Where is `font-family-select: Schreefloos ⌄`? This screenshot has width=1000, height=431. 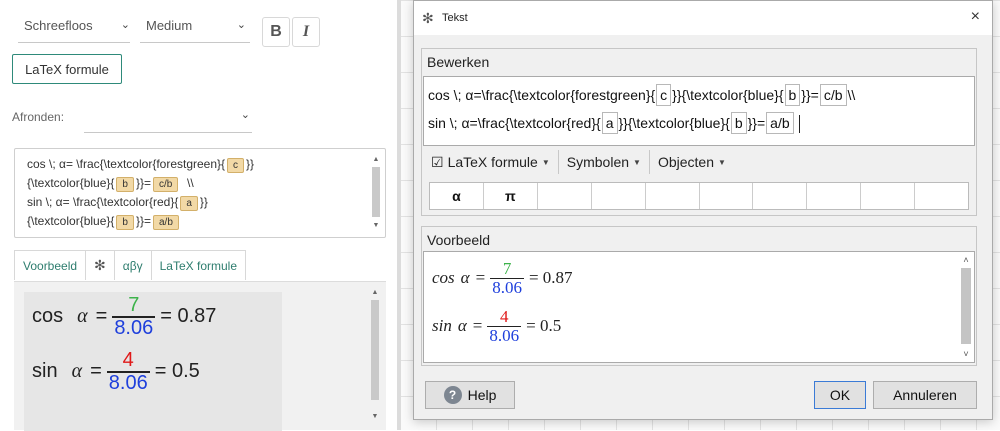 font-family-select: Schreefloos ⌄ is located at coordinates (77, 28).